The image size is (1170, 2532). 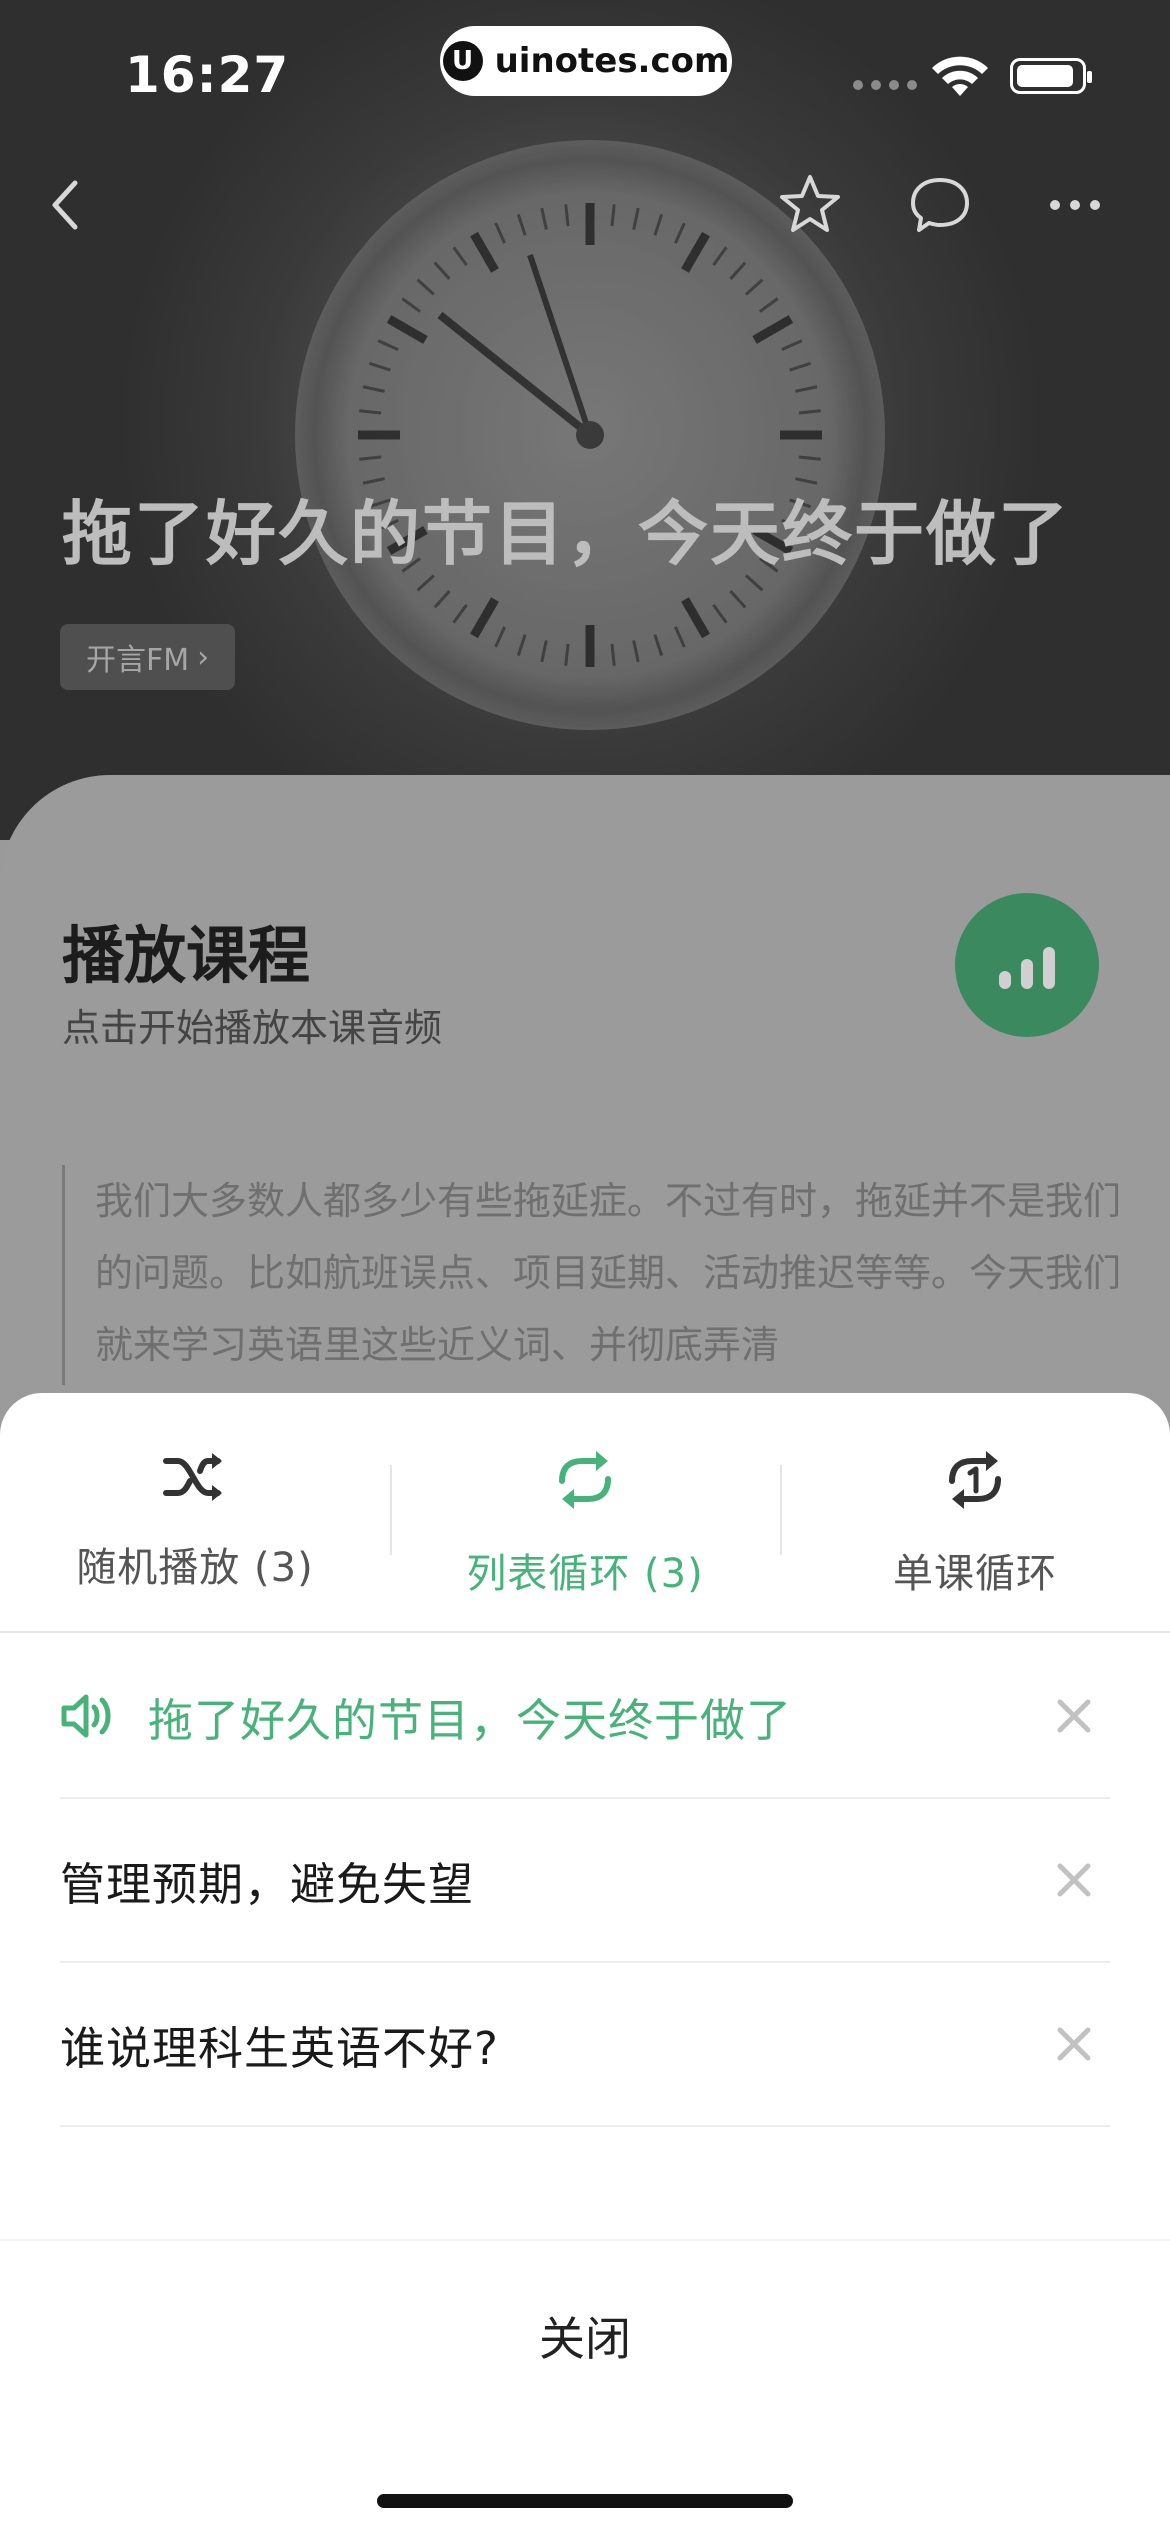 What do you see at coordinates (612, 61) in the screenshot?
I see `url-text: uinotes.com` at bounding box center [612, 61].